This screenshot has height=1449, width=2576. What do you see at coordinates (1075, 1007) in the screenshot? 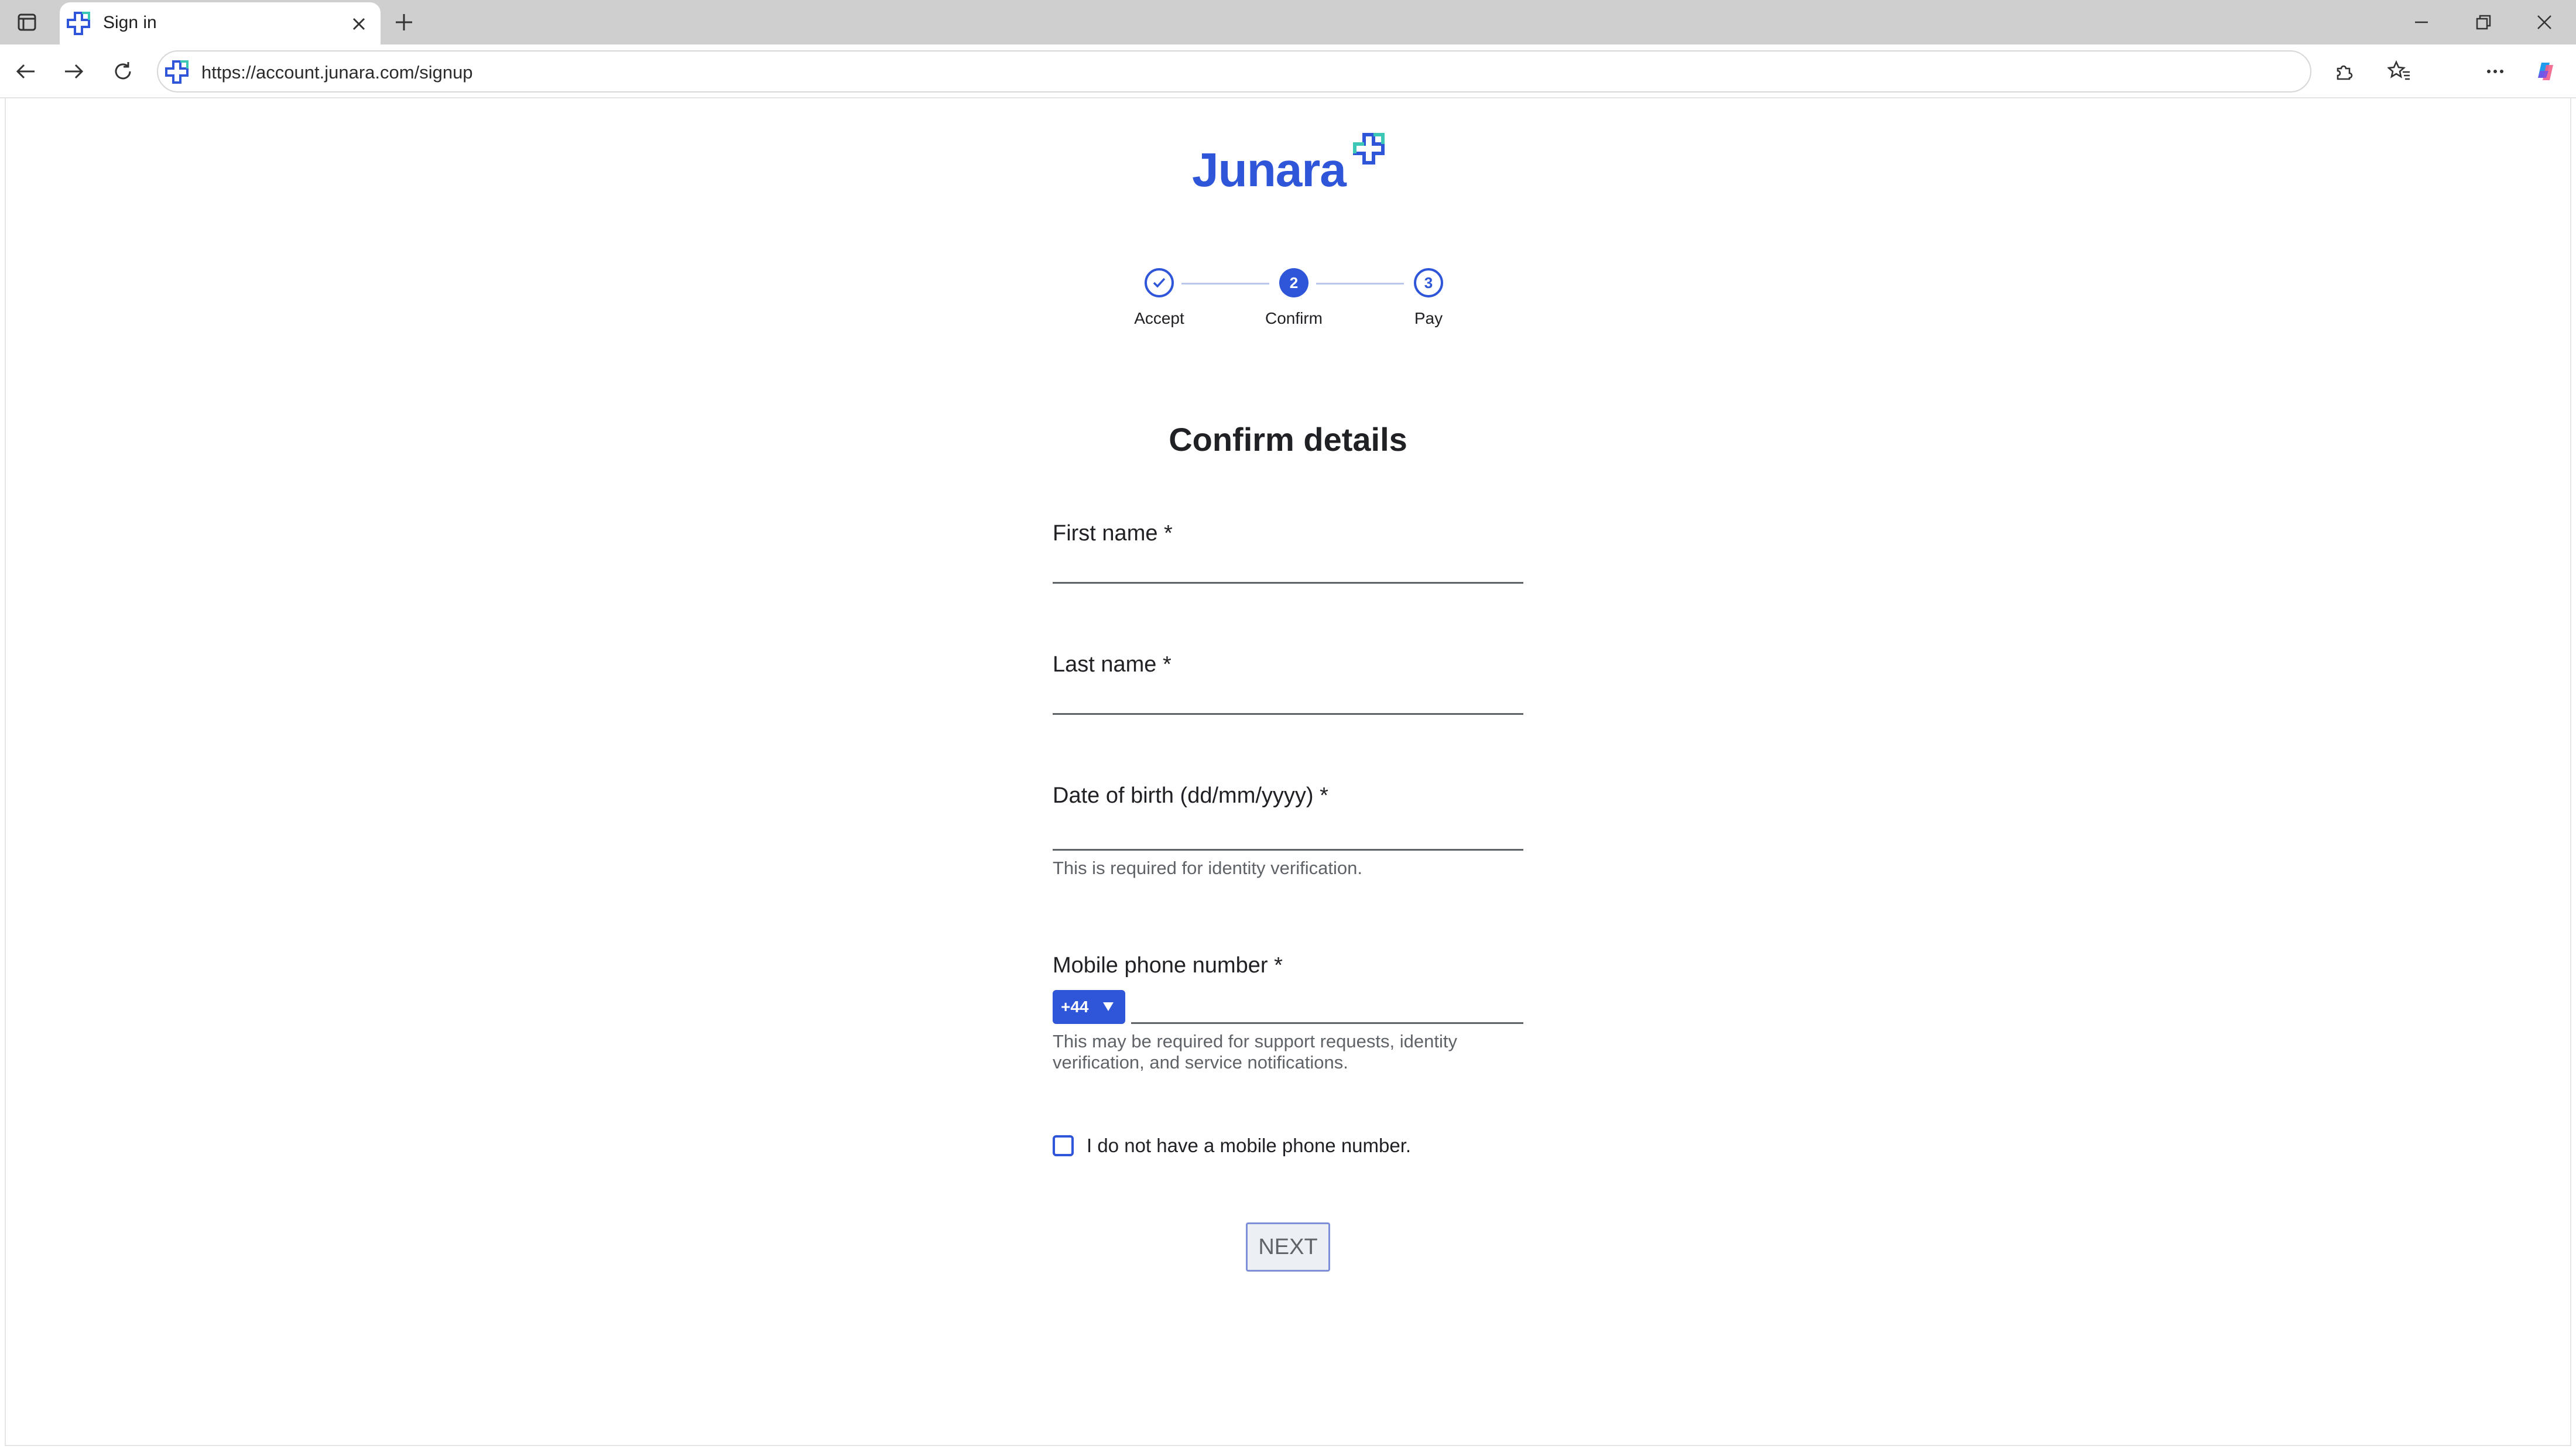
I see `country-code-value: +44` at bounding box center [1075, 1007].